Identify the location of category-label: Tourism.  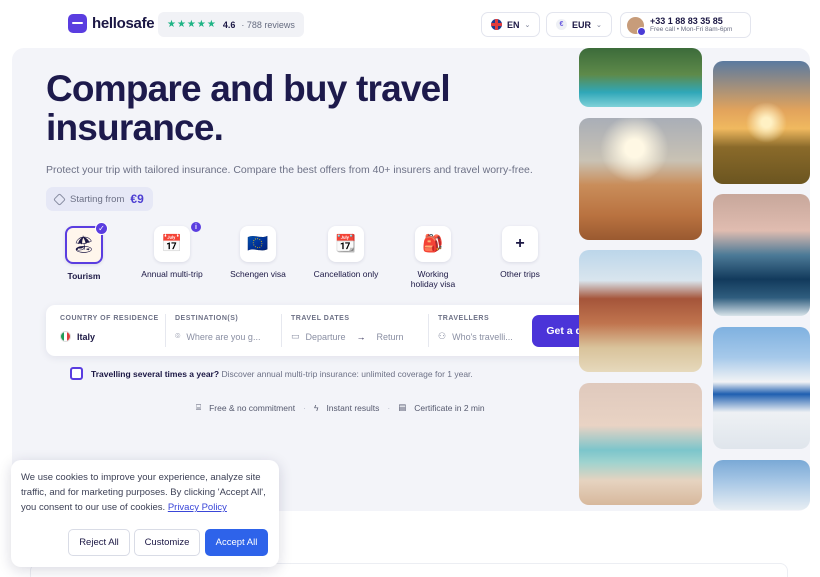
(84, 276).